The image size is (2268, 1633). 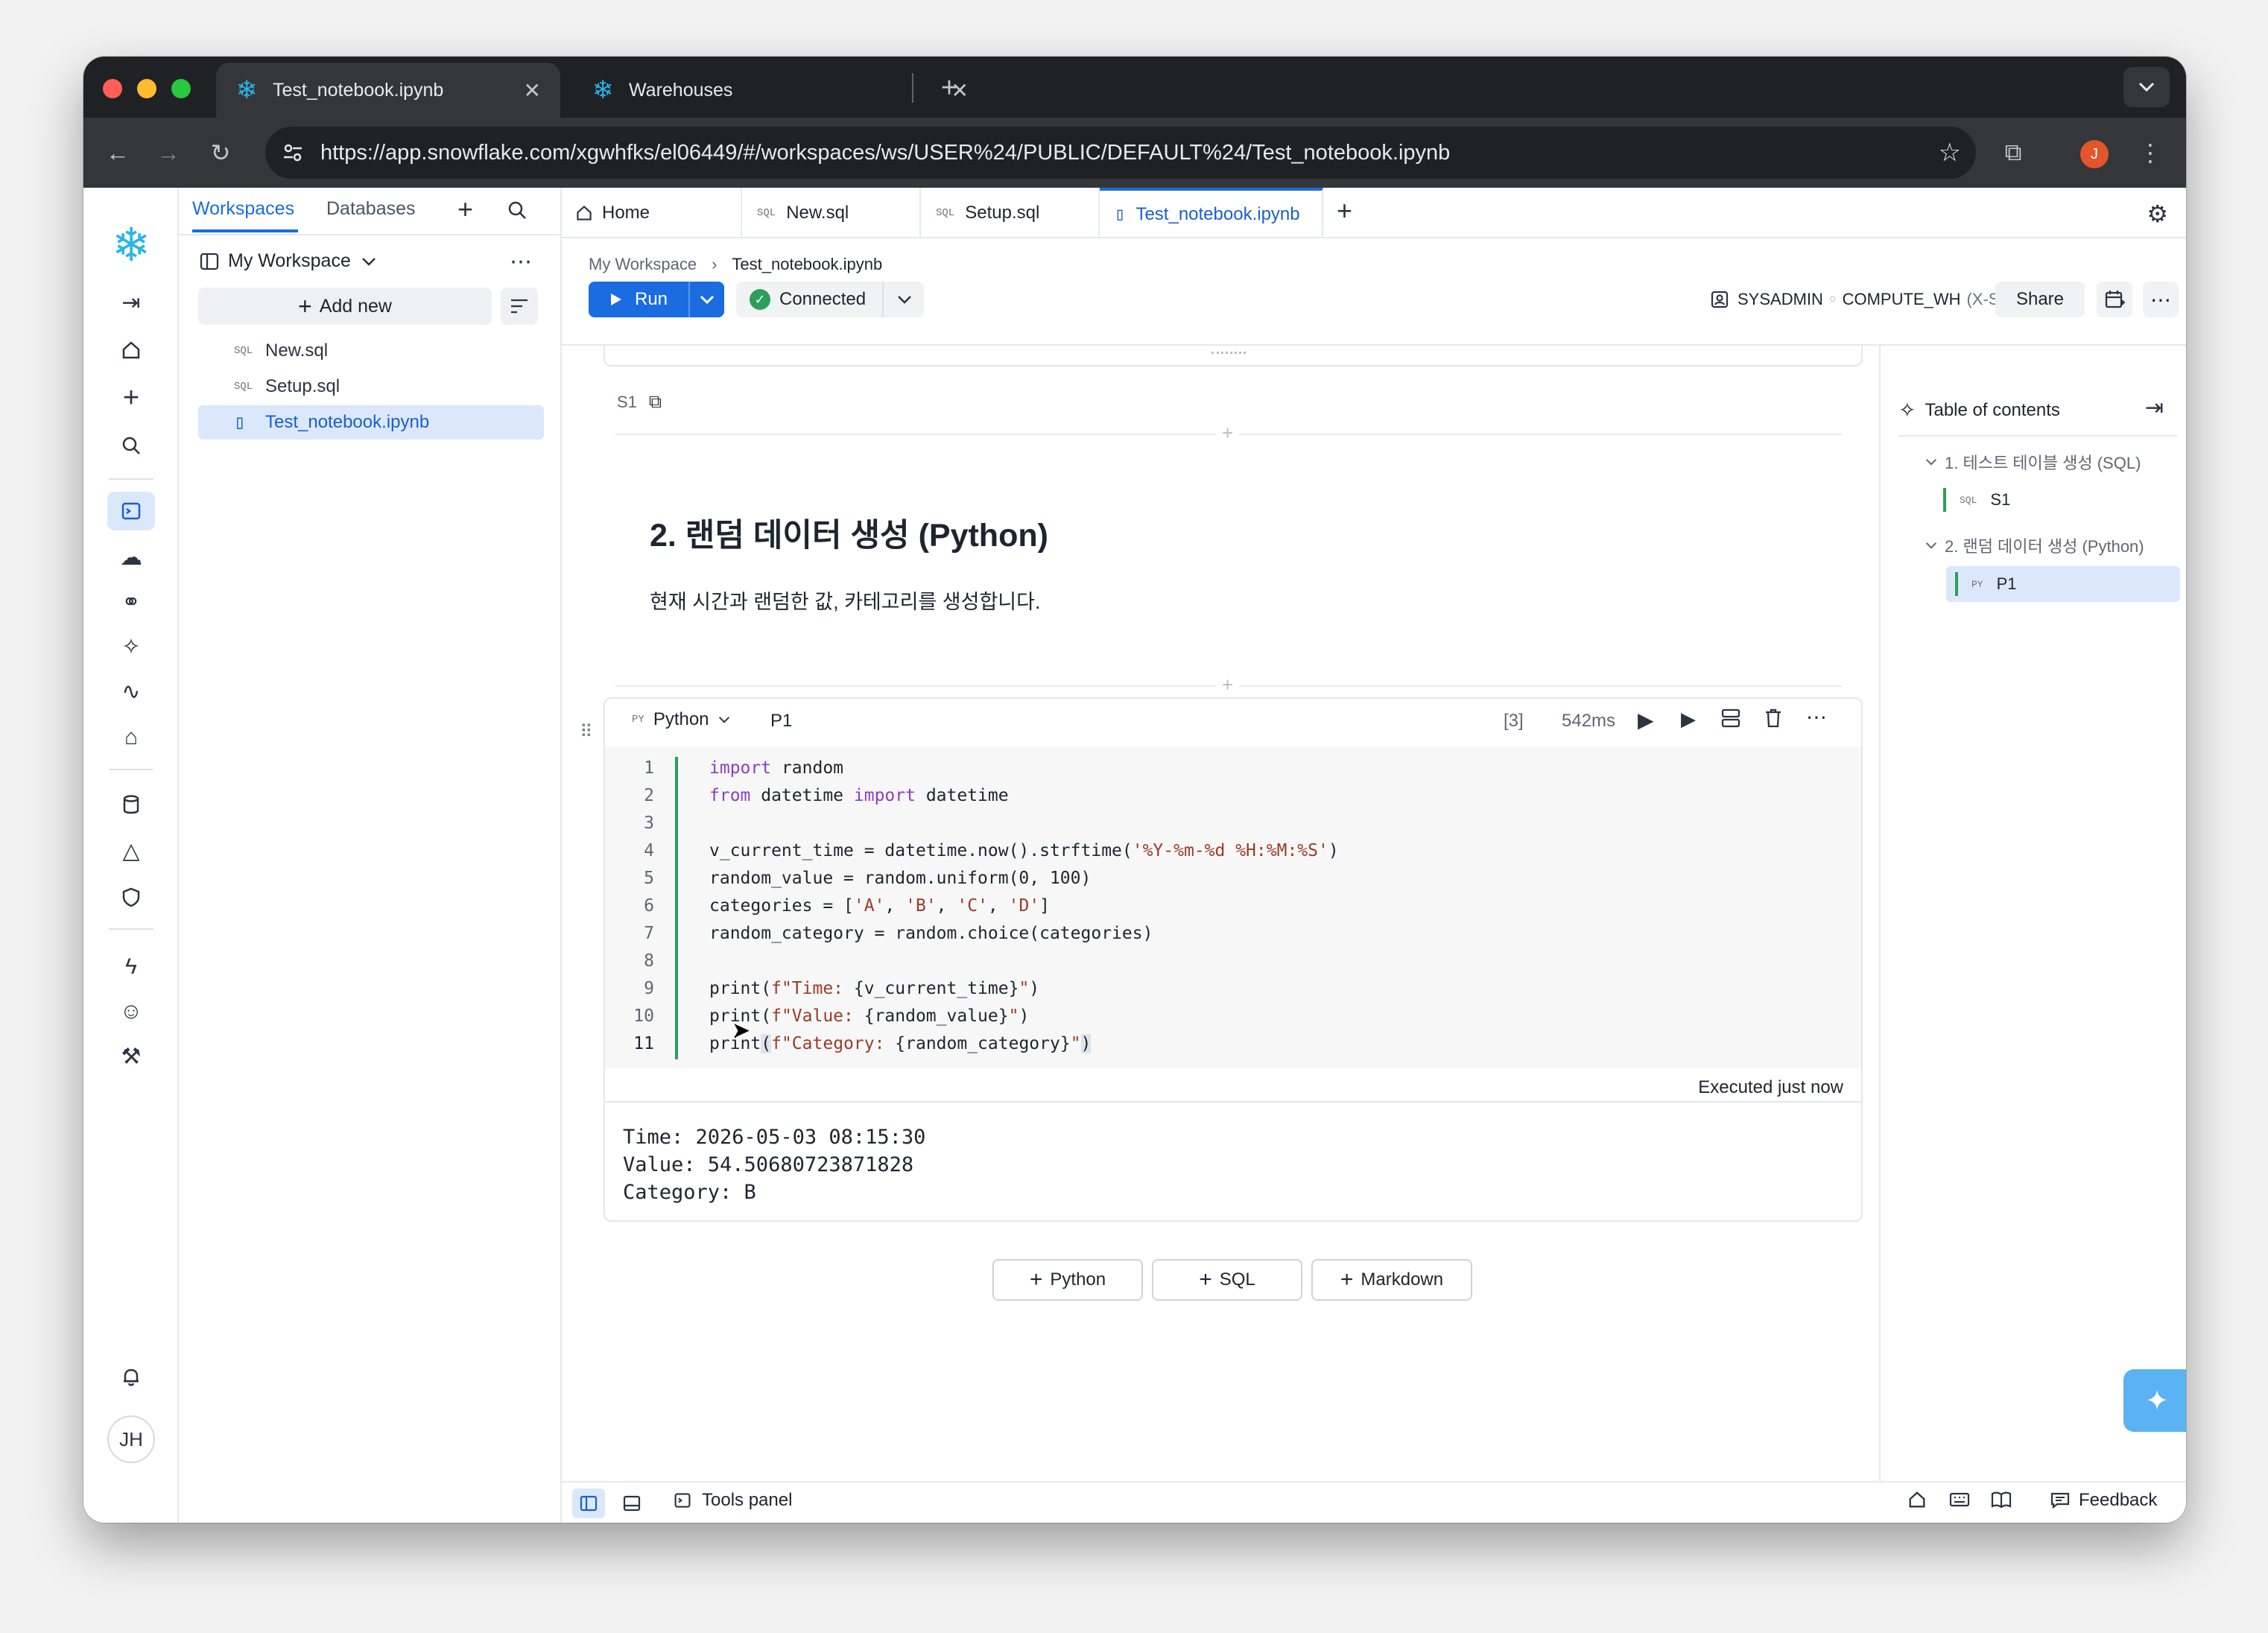 What do you see at coordinates (131, 1439) in the screenshot?
I see `user-avatar: JH` at bounding box center [131, 1439].